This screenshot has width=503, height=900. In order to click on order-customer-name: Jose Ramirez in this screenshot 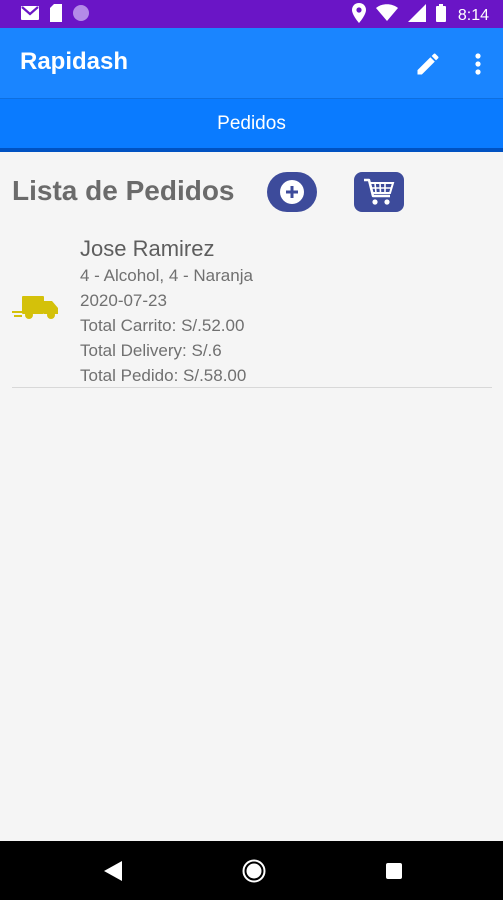, I will do `click(147, 248)`.